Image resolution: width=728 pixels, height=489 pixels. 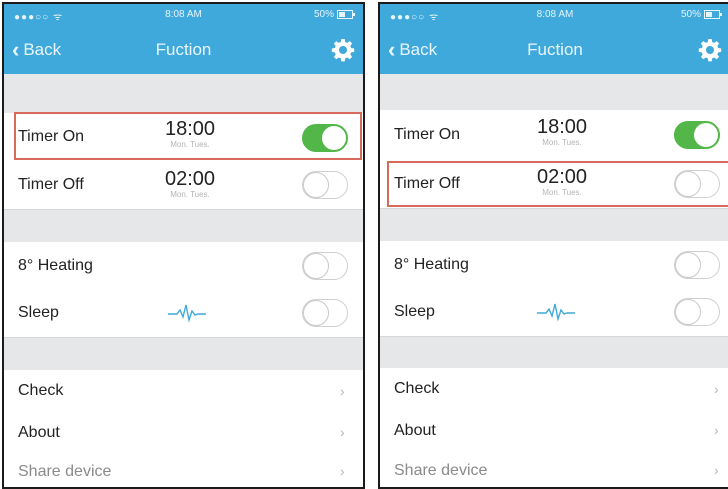 I want to click on timer-off-time: 02:00 Mon. Tues., so click(x=190, y=183).